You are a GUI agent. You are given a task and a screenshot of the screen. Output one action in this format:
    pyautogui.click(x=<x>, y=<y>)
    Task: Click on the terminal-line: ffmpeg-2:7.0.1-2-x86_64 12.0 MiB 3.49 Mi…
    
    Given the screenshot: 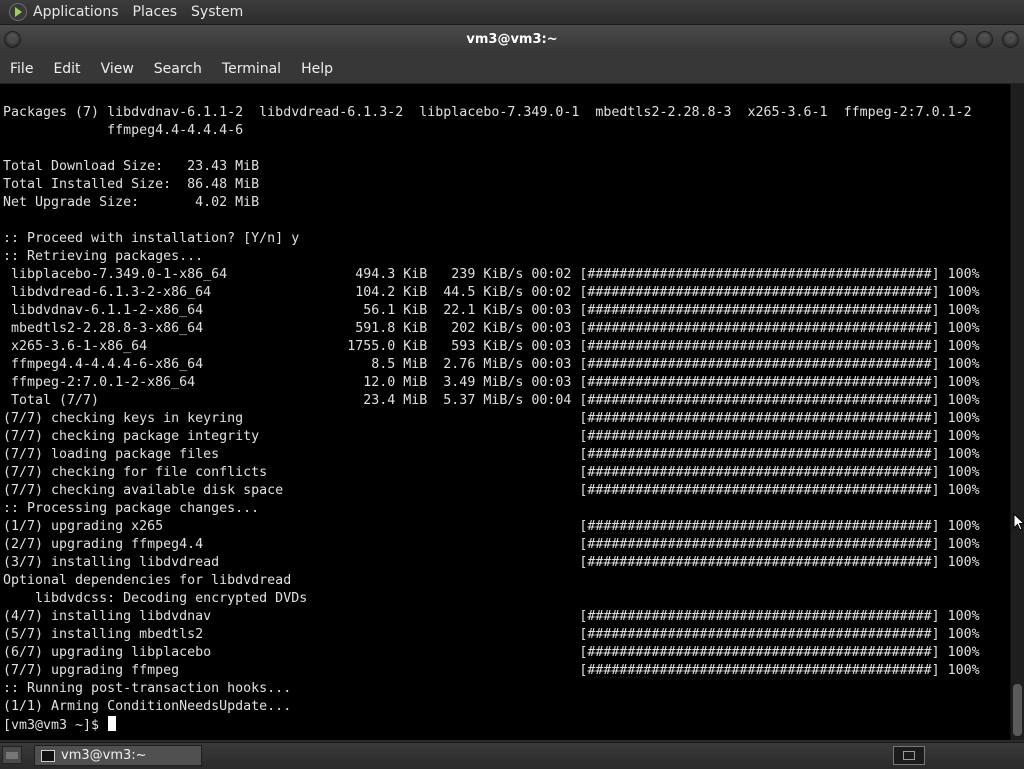 What is the action you would take?
    pyautogui.click(x=491, y=382)
    